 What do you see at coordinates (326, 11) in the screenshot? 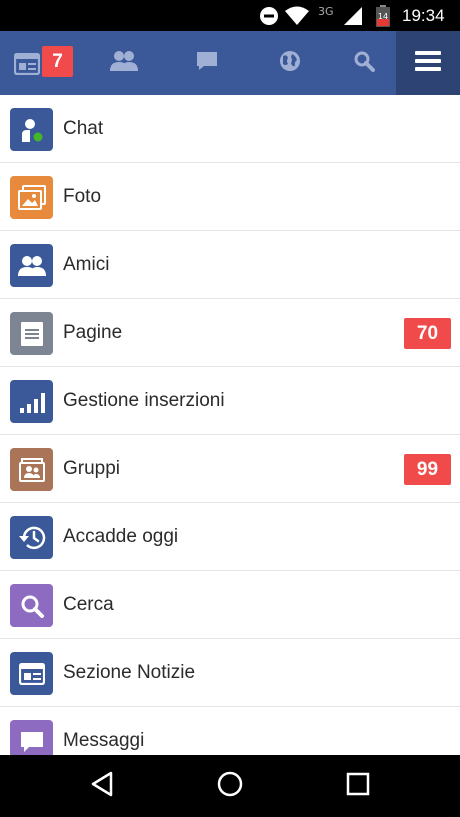
I see `network-type-label: 3G` at bounding box center [326, 11].